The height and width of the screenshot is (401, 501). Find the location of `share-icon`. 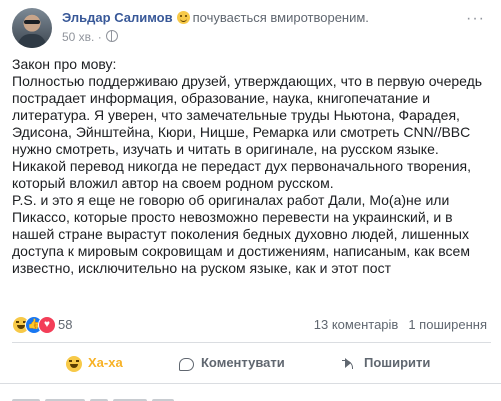

share-icon is located at coordinates (349, 364).